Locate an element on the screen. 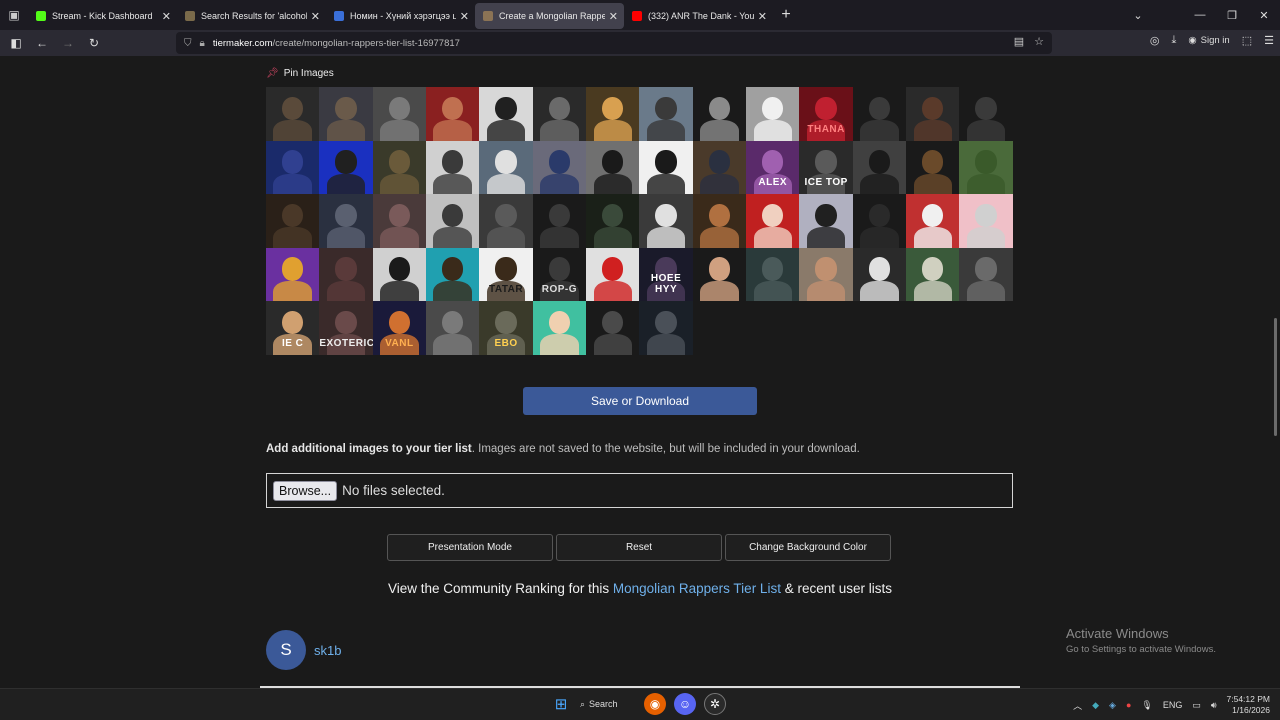  pool-image: THANA is located at coordinates (826, 114).